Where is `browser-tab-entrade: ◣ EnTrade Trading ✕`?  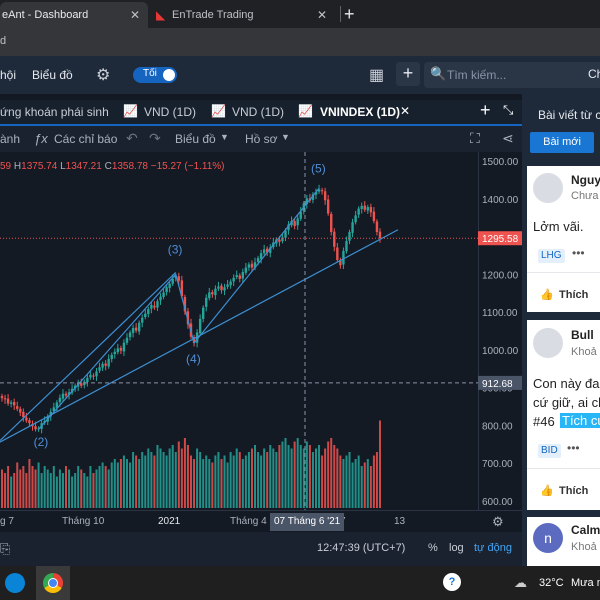
browser-tab-entrade: ◣ EnTrade Trading ✕ is located at coordinates (242, 15).